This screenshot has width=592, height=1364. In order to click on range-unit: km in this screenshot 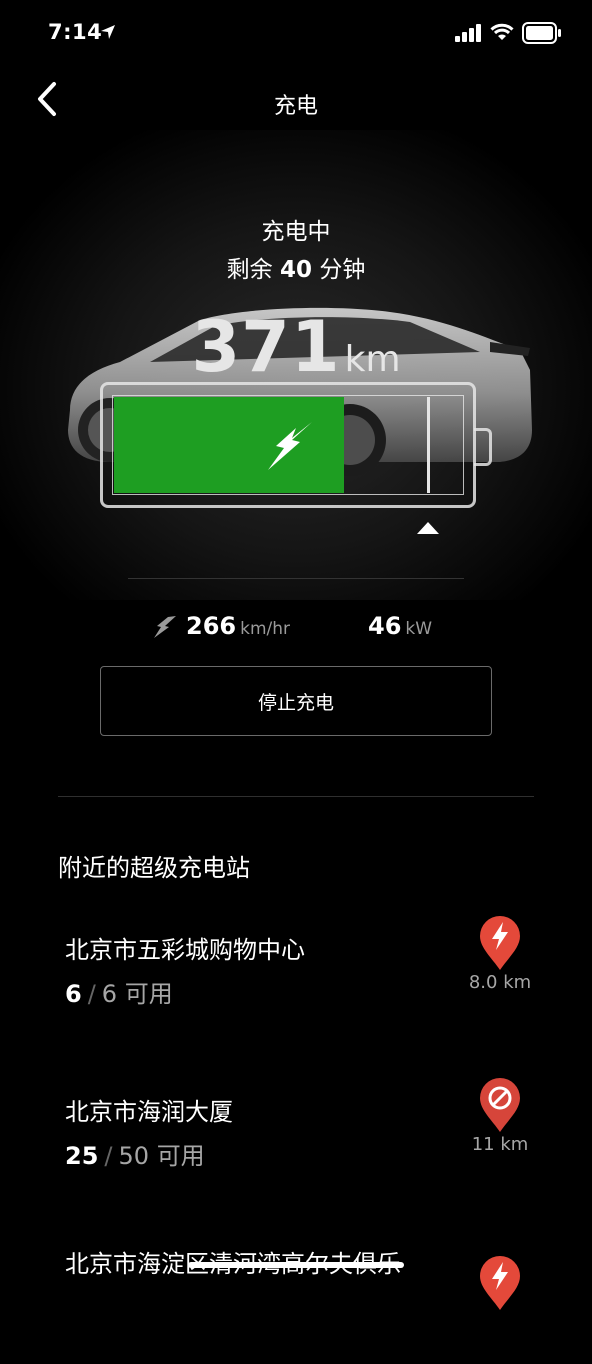, I will do `click(372, 359)`.